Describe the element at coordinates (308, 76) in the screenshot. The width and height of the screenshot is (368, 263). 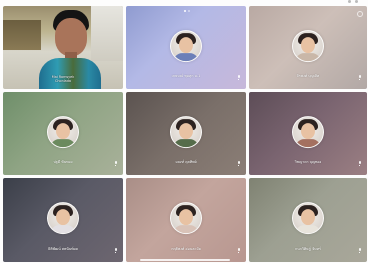
I see `participant-name: จิรพงศ์ บุญเลิศ` at that location.